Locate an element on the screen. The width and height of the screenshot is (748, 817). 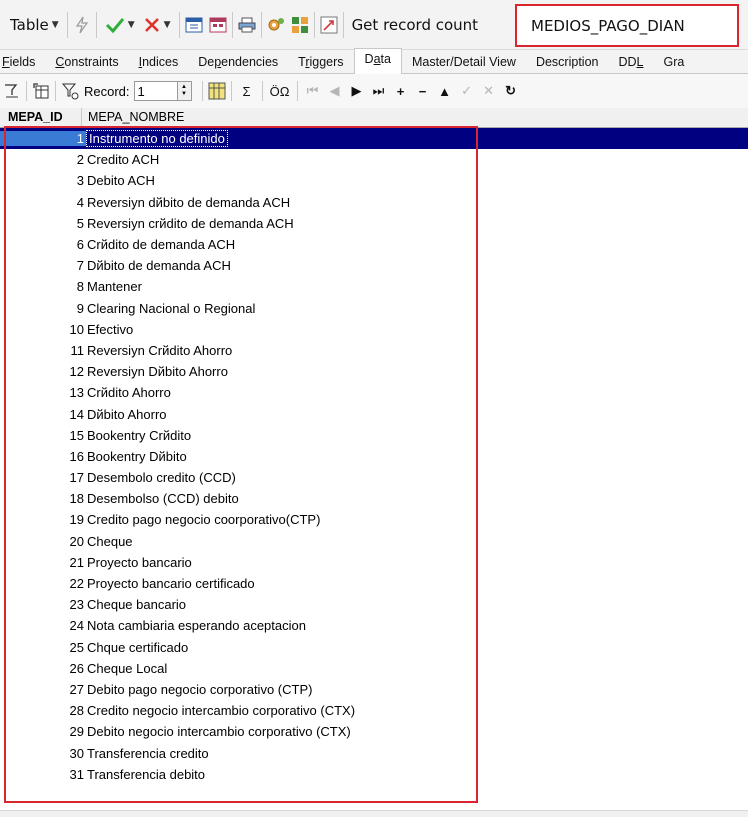
delete-record-icon: − is located at coordinates (423, 91).